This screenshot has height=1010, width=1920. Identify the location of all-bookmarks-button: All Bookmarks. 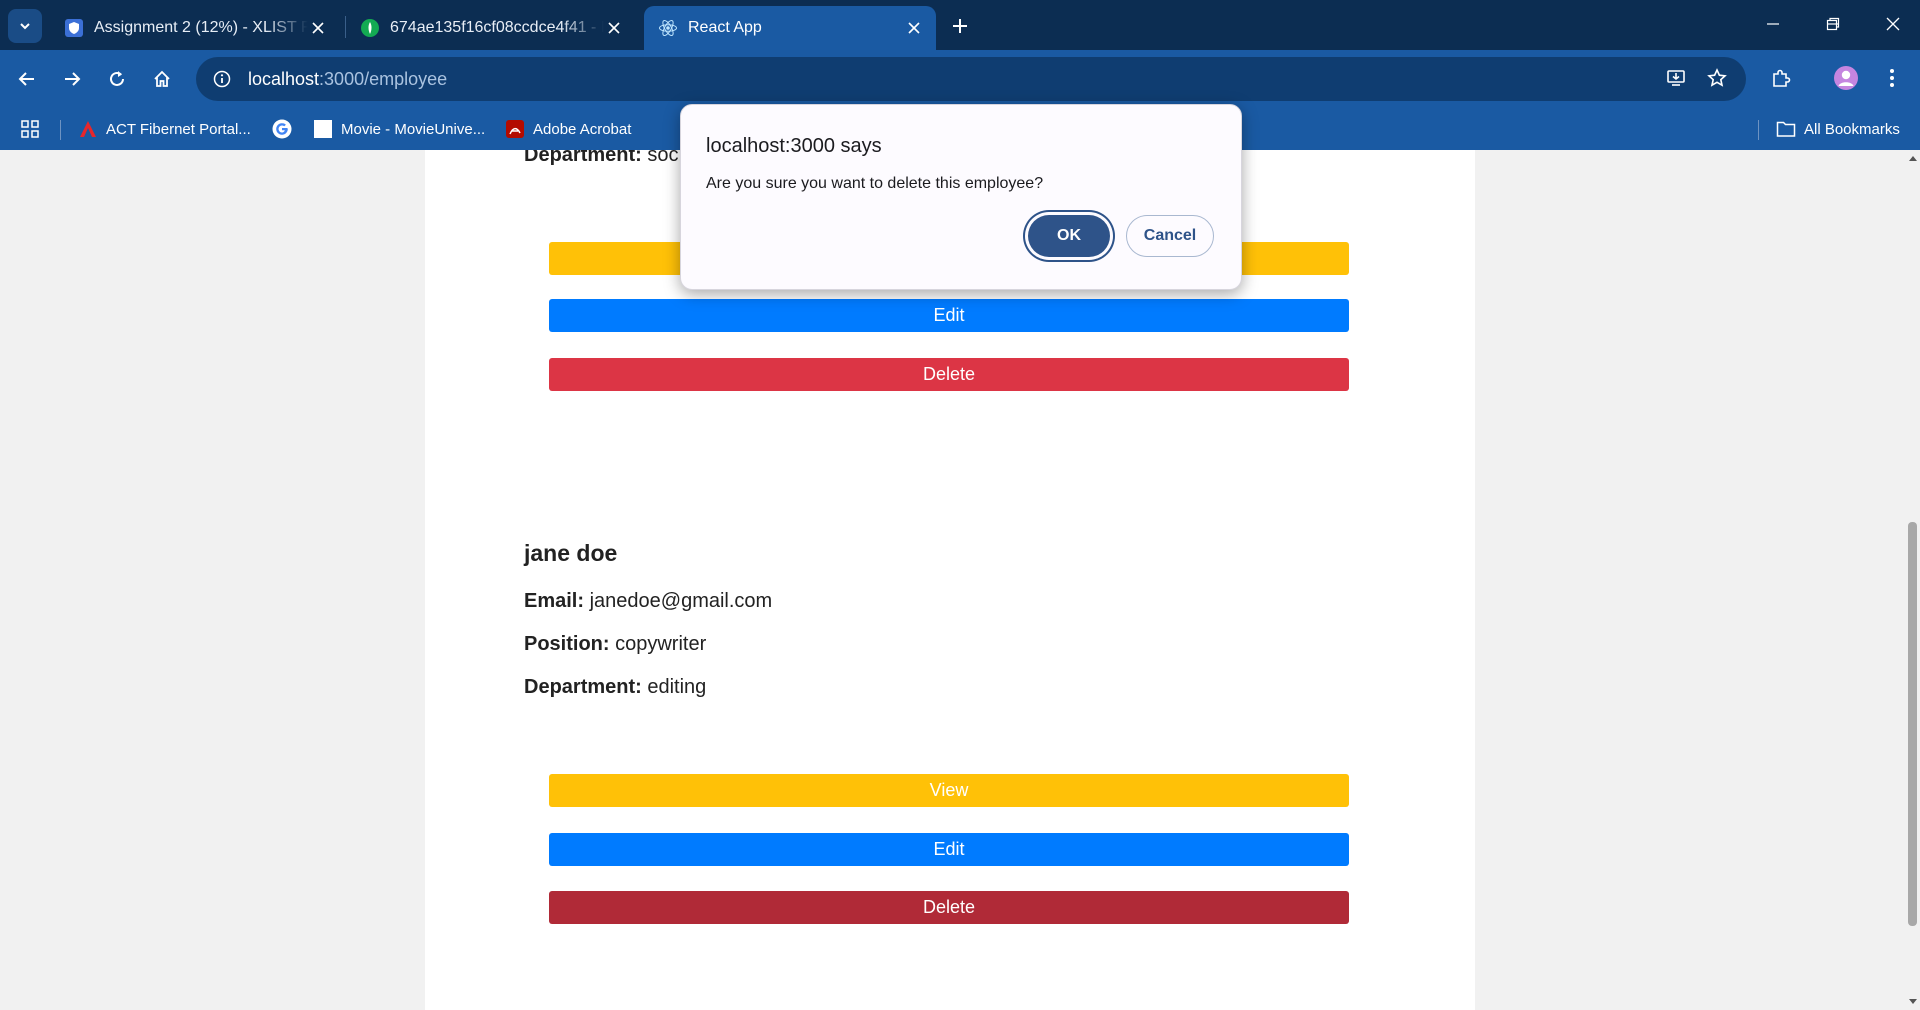
(1838, 129).